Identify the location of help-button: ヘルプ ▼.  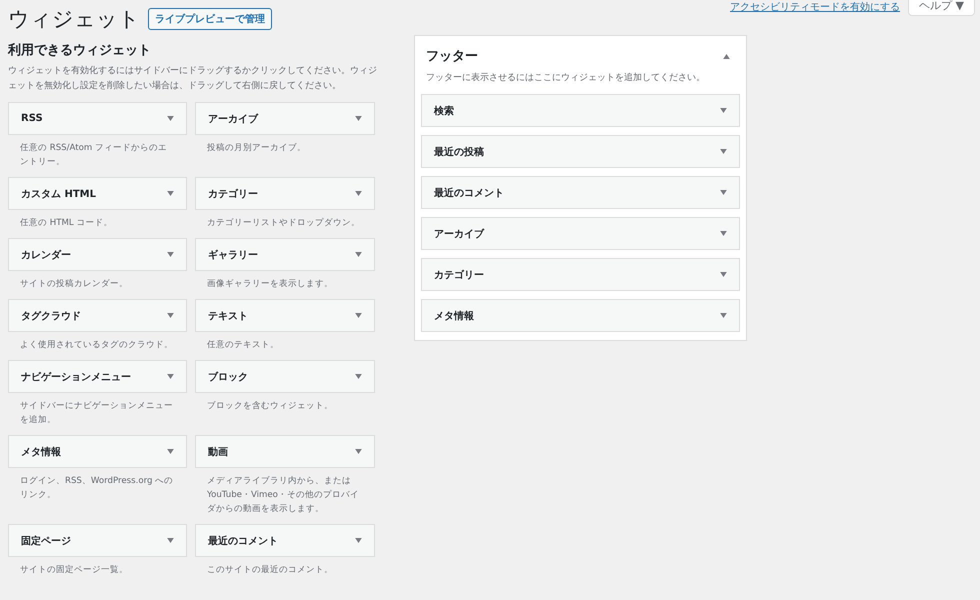
(941, 8).